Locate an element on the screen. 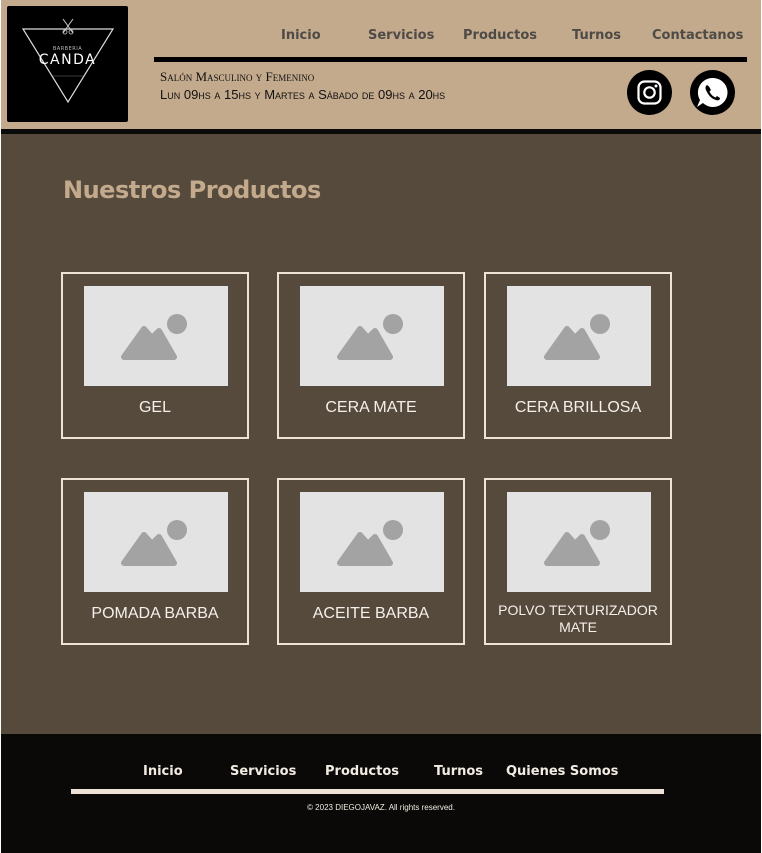  instagram-icon is located at coordinates (649, 92).